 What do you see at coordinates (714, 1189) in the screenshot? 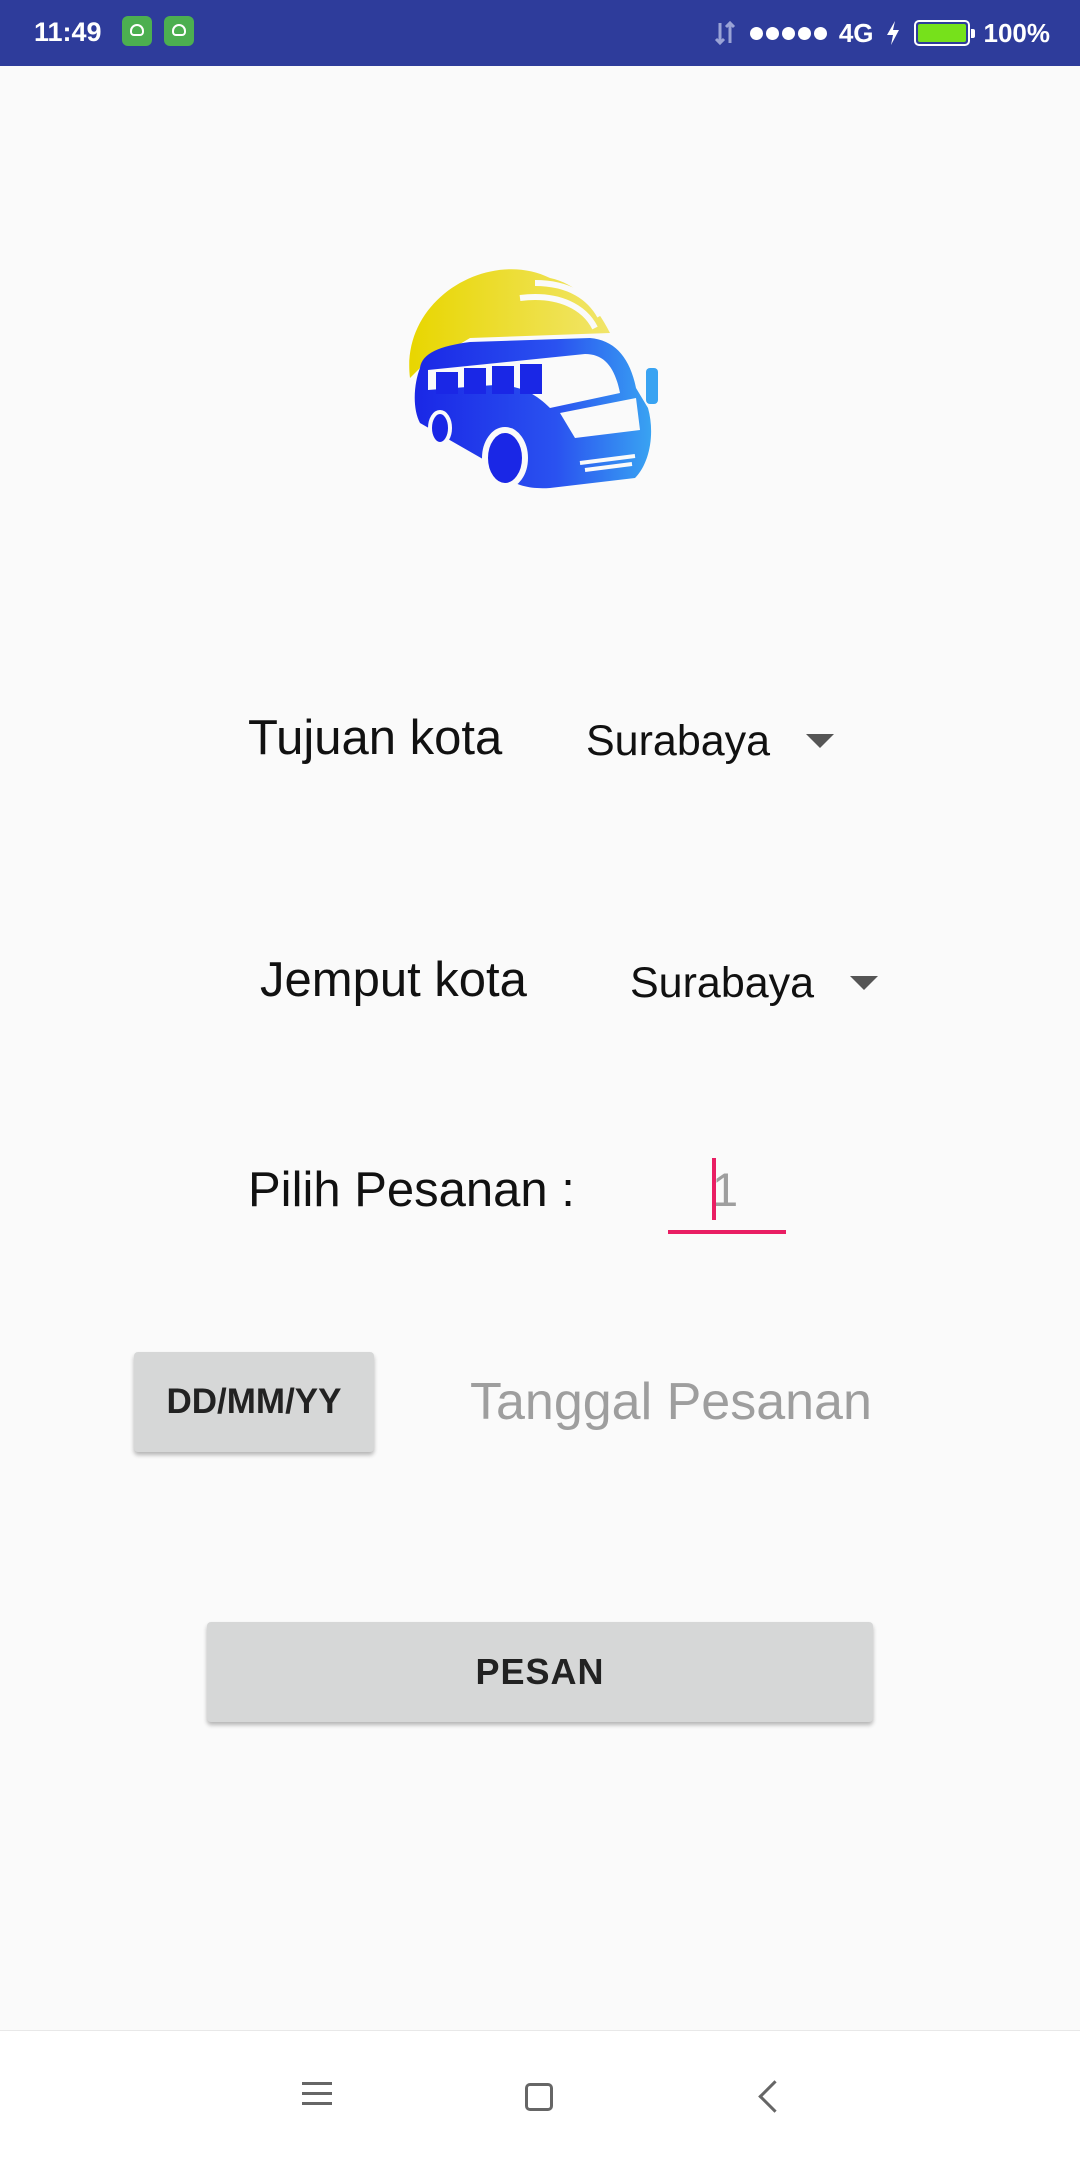
I see `text-cursor` at bounding box center [714, 1189].